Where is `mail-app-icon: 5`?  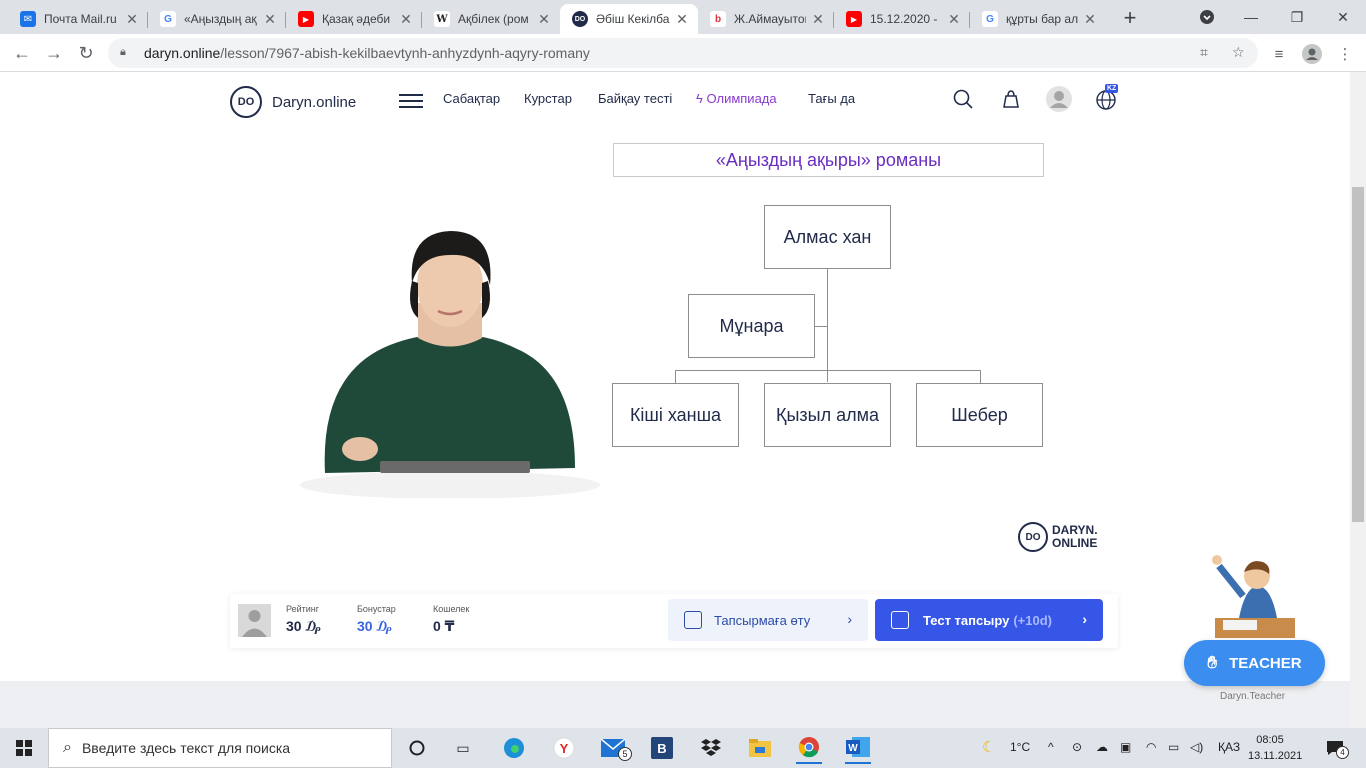 mail-app-icon: 5 is located at coordinates (616, 748).